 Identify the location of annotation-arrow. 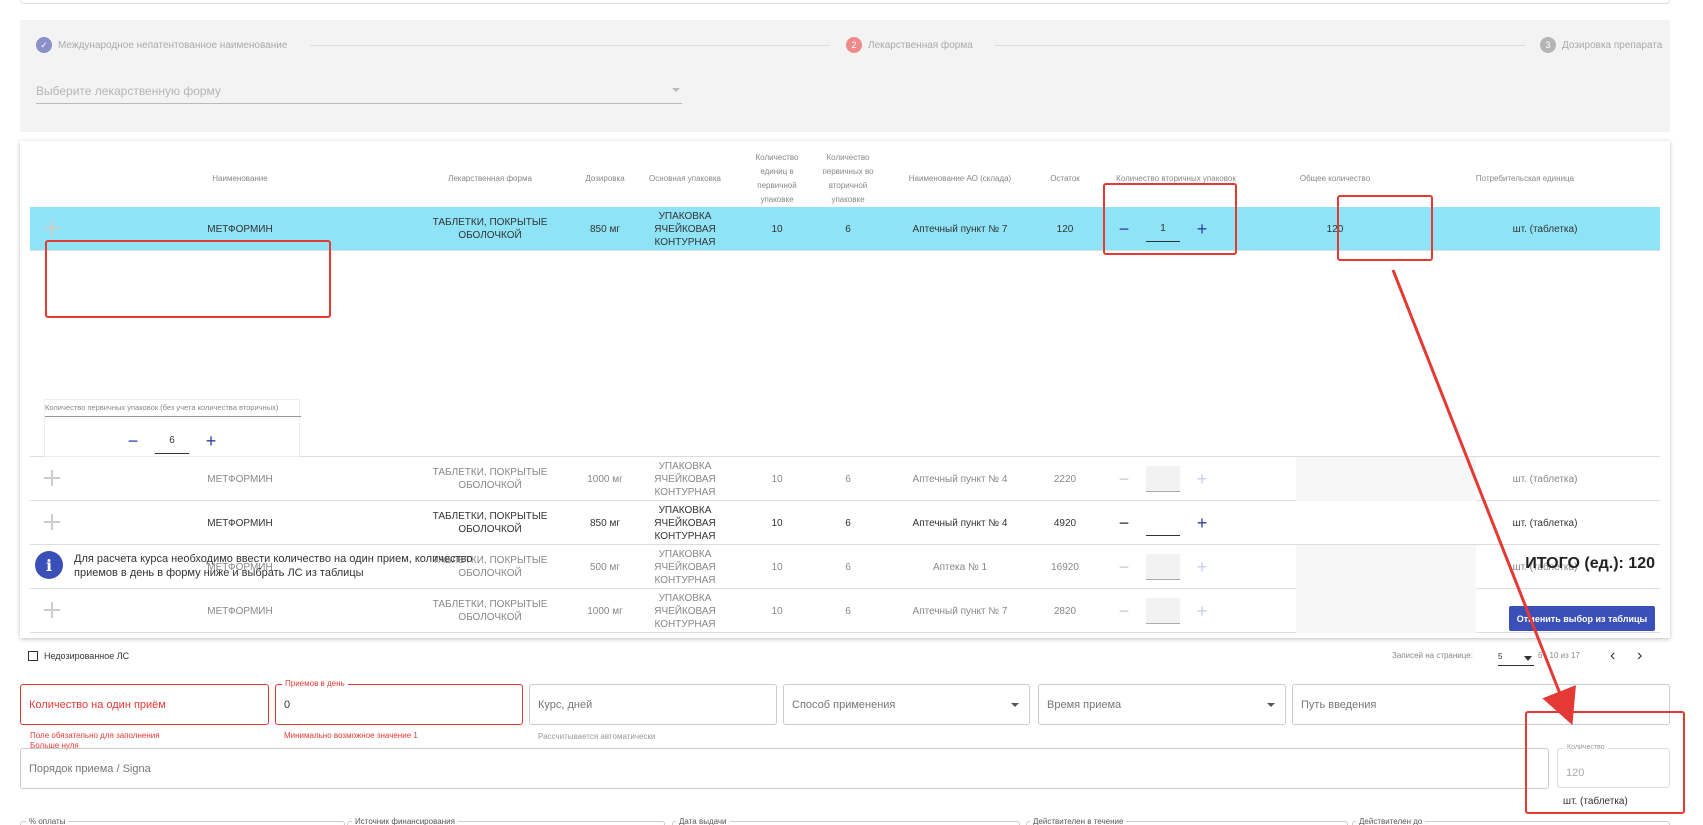
(1483, 497).